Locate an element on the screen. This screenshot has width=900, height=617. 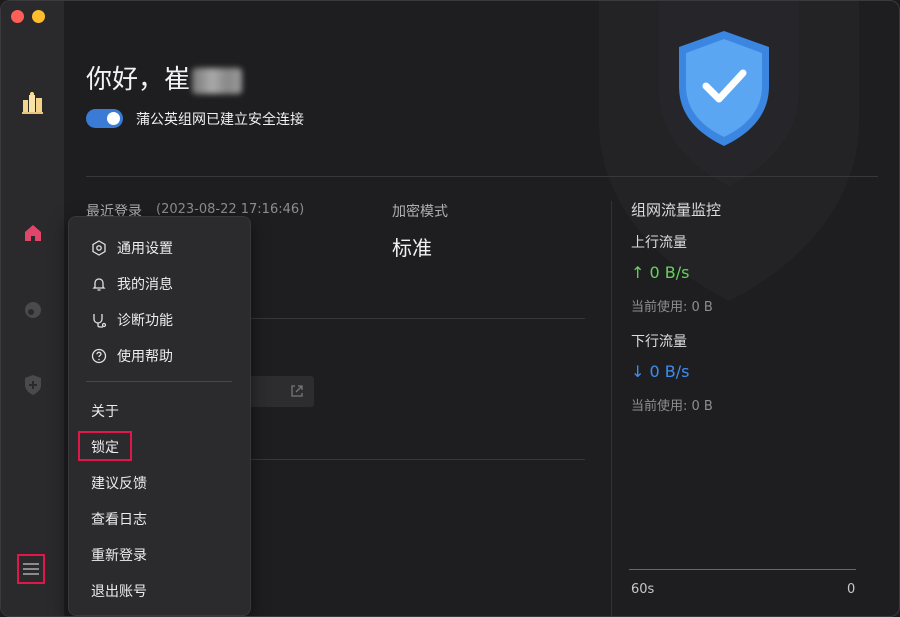
home-icon is located at coordinates (33, 233).